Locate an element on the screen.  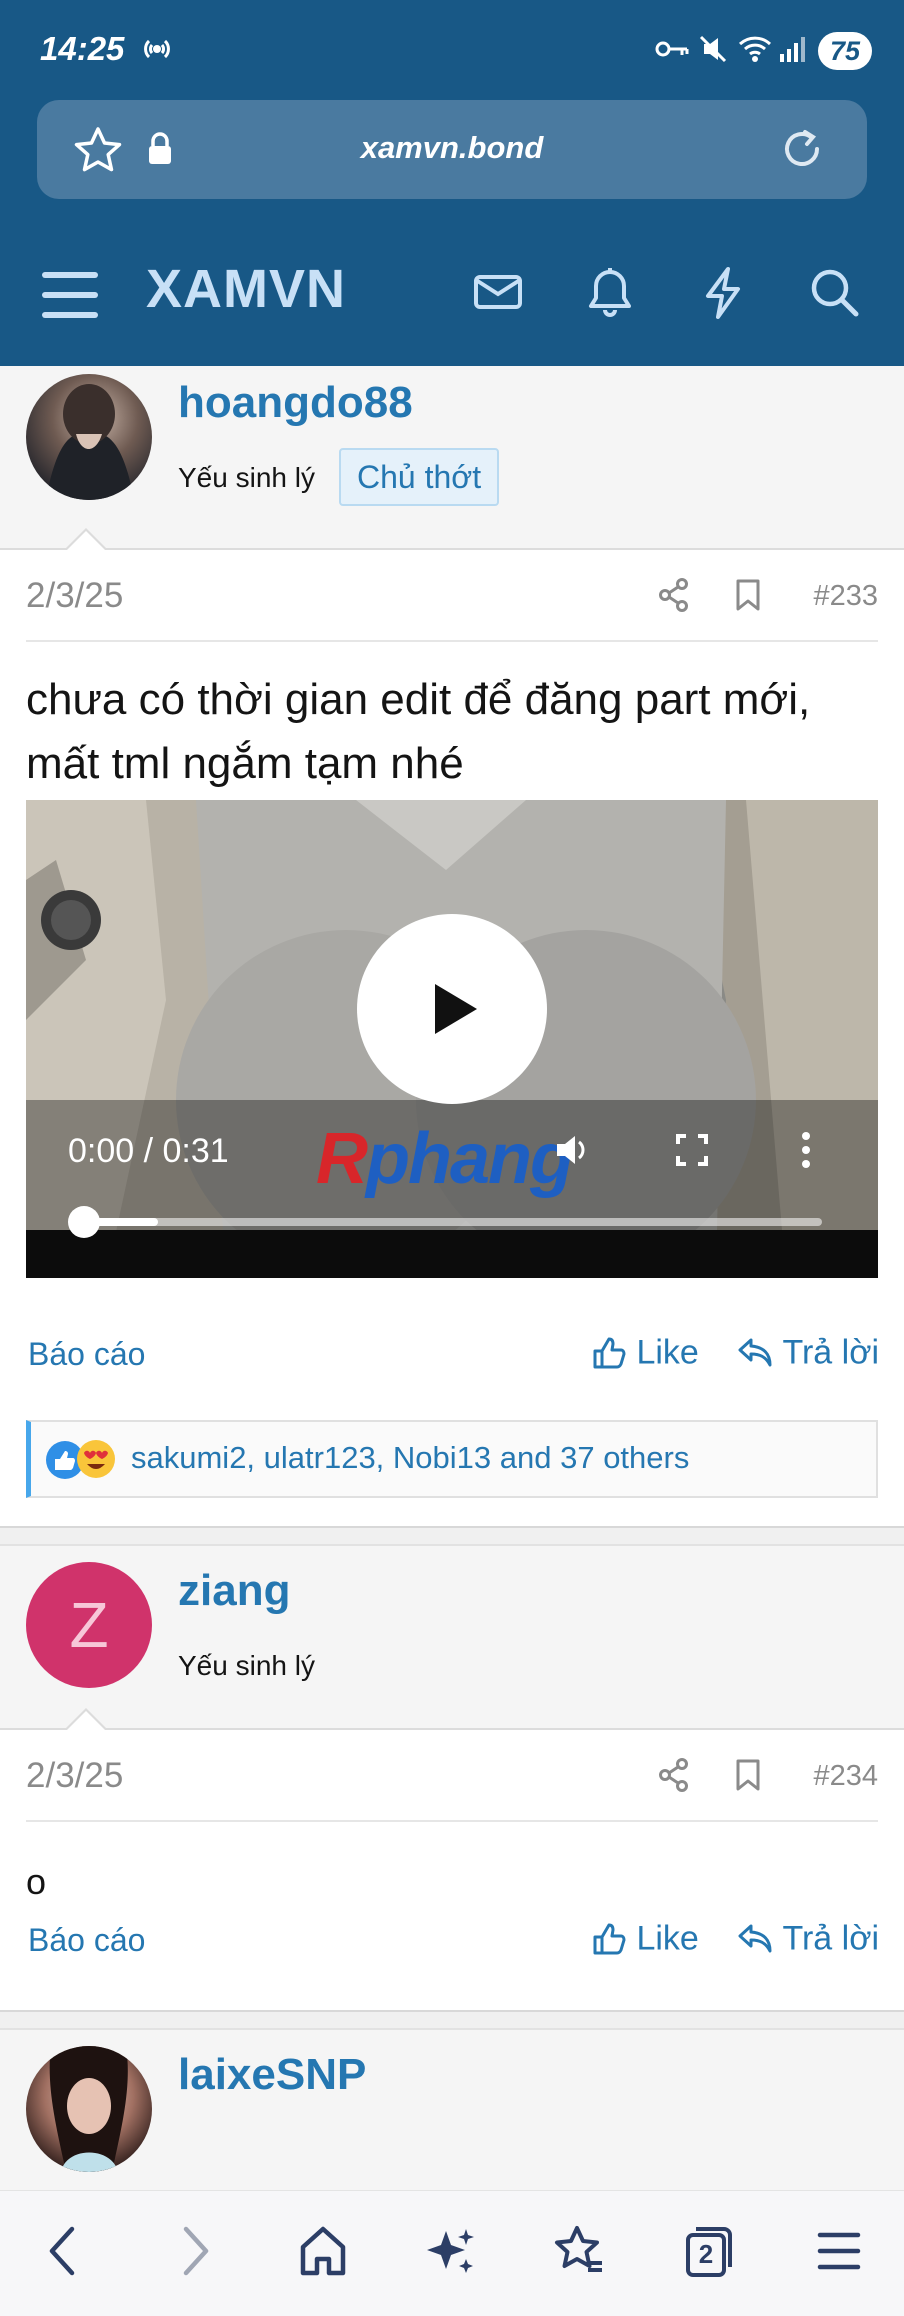
site-nav: XAMVN is located at coordinates (452, 301).